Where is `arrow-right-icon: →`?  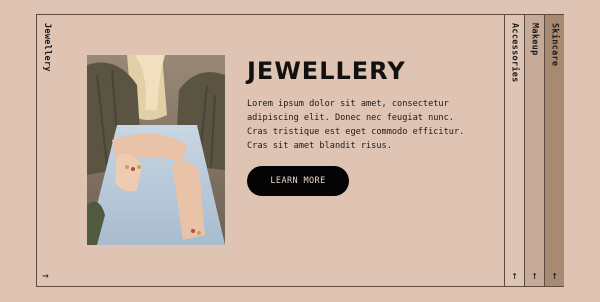
arrow-right-icon: → is located at coordinates (45, 275).